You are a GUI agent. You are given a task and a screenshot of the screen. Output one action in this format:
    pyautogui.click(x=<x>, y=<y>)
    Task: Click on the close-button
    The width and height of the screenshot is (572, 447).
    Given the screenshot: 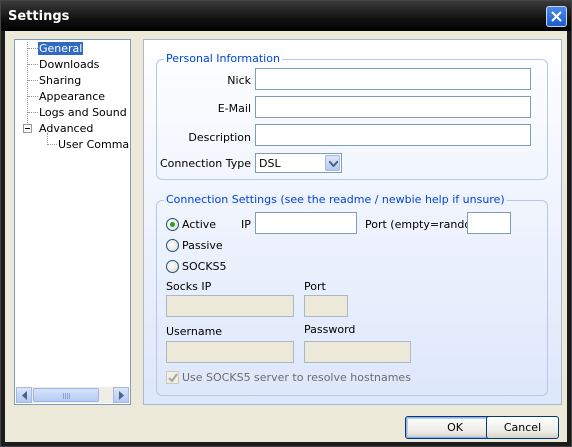 What is the action you would take?
    pyautogui.click(x=556, y=16)
    